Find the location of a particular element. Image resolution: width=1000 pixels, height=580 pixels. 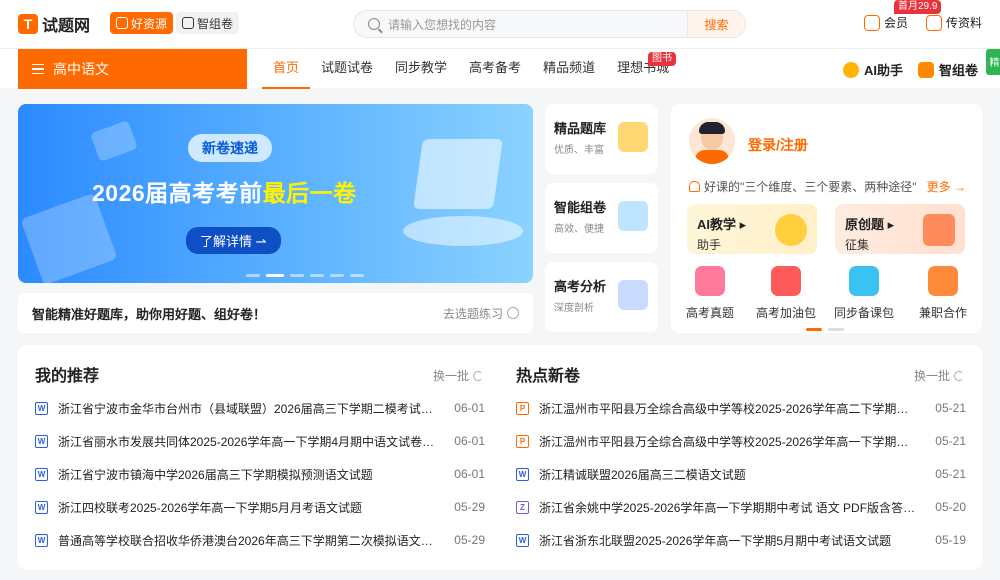

tab-papers: 试题试卷 is located at coordinates (347, 69).